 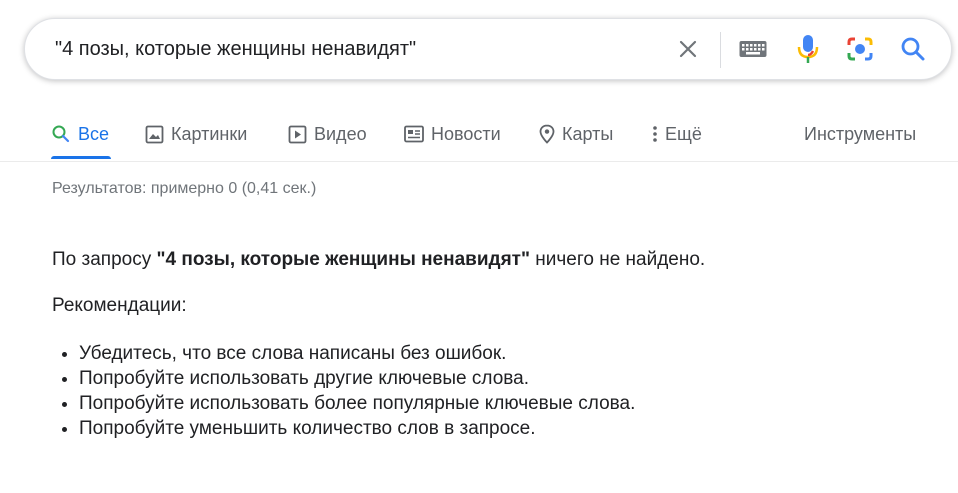 What do you see at coordinates (184, 188) in the screenshot?
I see `result-stats: Результатов: примерно 0 (0,41 сек.)` at bounding box center [184, 188].